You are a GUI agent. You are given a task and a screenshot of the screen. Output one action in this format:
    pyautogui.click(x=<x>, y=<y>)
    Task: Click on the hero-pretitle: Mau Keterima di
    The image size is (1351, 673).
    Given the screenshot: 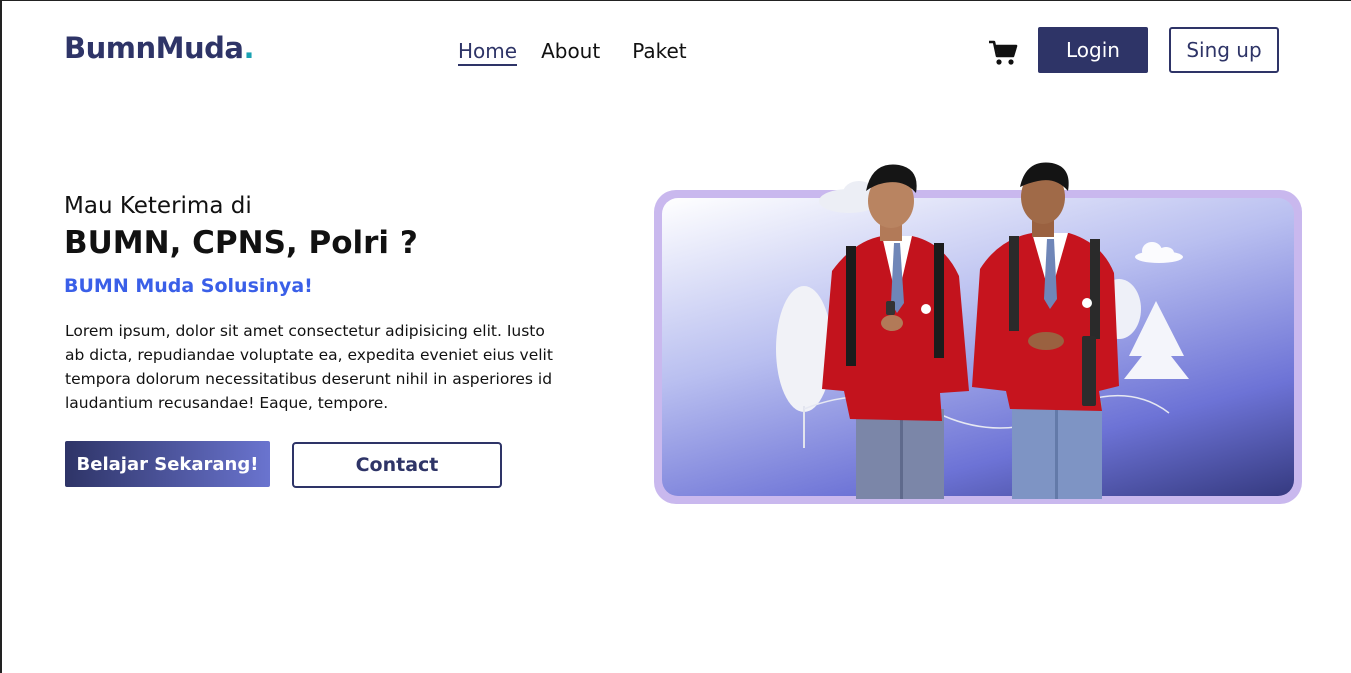 What is the action you would take?
    pyautogui.click(x=158, y=206)
    